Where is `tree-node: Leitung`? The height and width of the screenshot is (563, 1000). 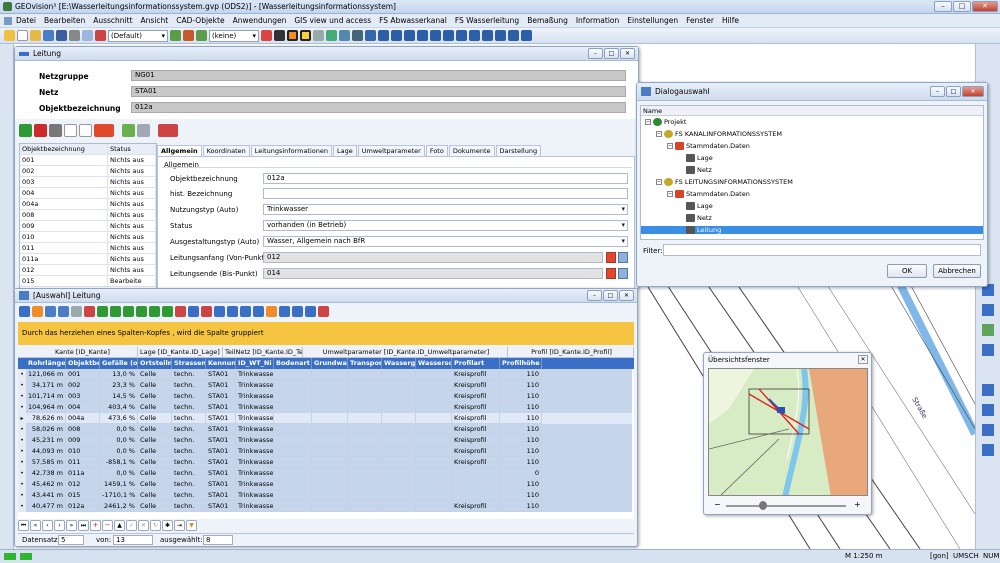 tree-node: Leitung is located at coordinates (812, 230).